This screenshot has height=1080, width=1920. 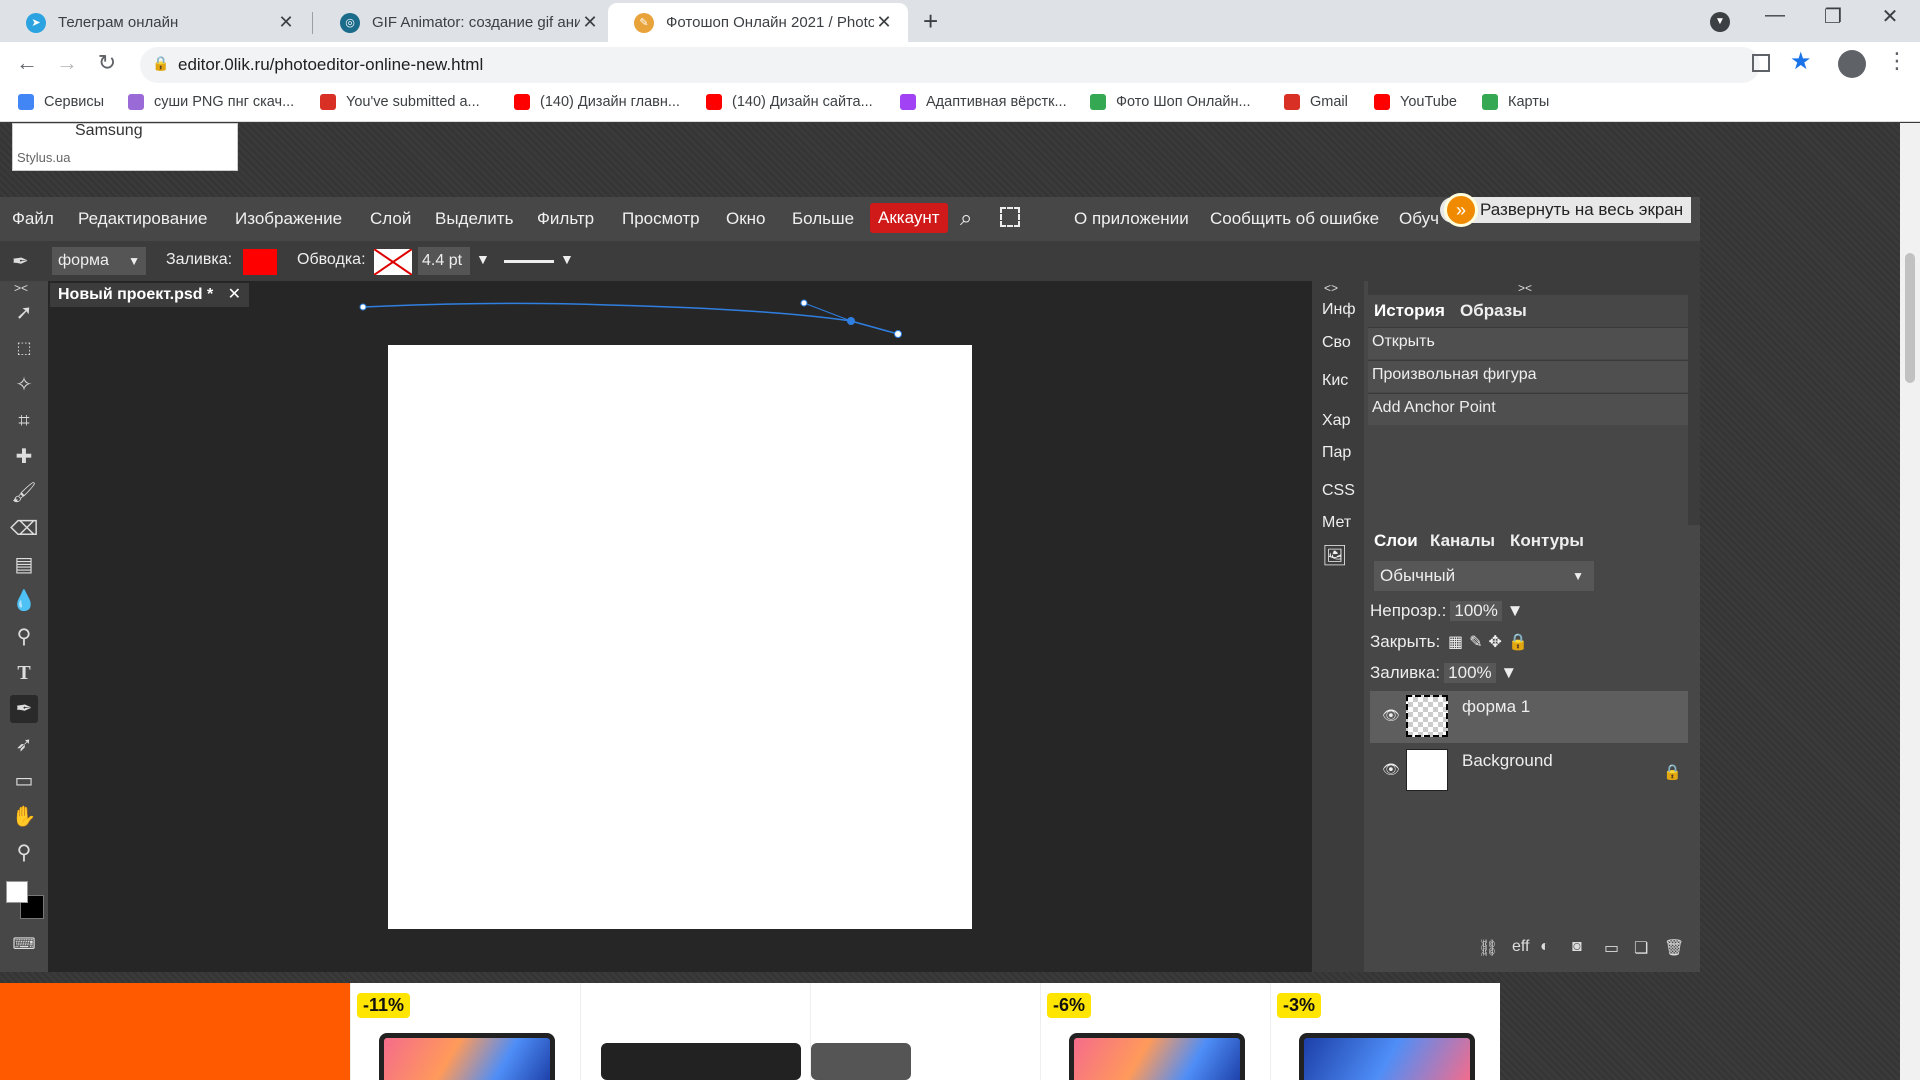 What do you see at coordinates (24, 493) in the screenshot?
I see `brush-tool-icon: 🖌` at bounding box center [24, 493].